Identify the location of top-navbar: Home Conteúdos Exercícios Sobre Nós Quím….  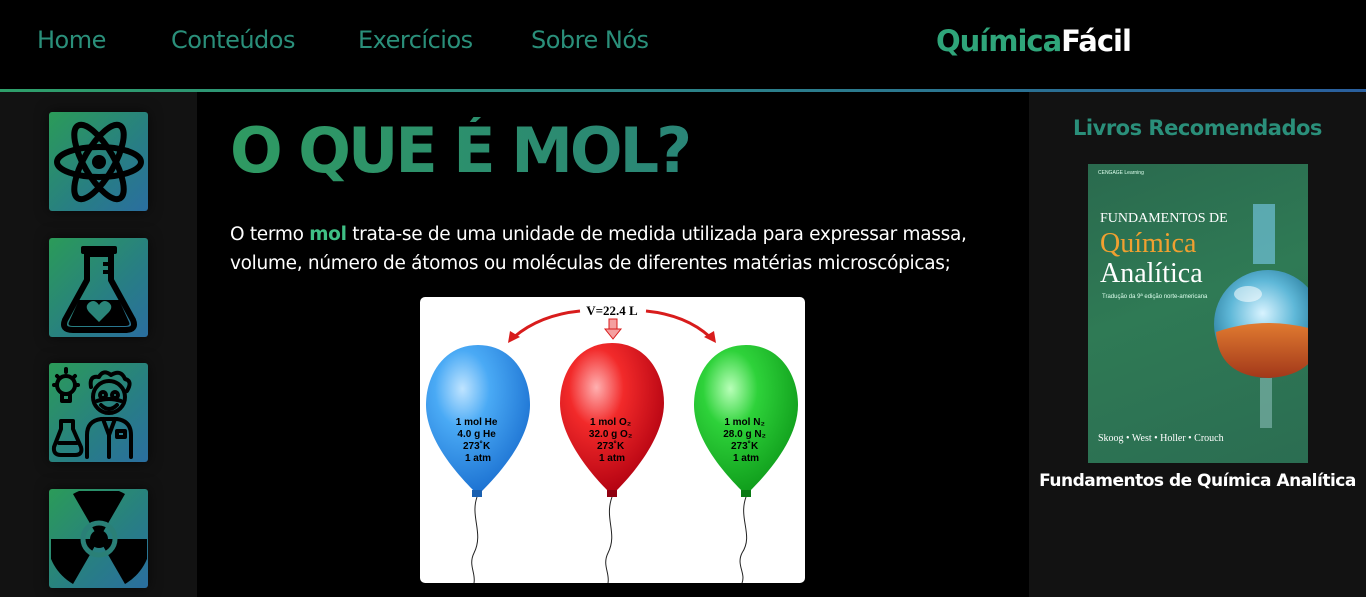
(683, 44).